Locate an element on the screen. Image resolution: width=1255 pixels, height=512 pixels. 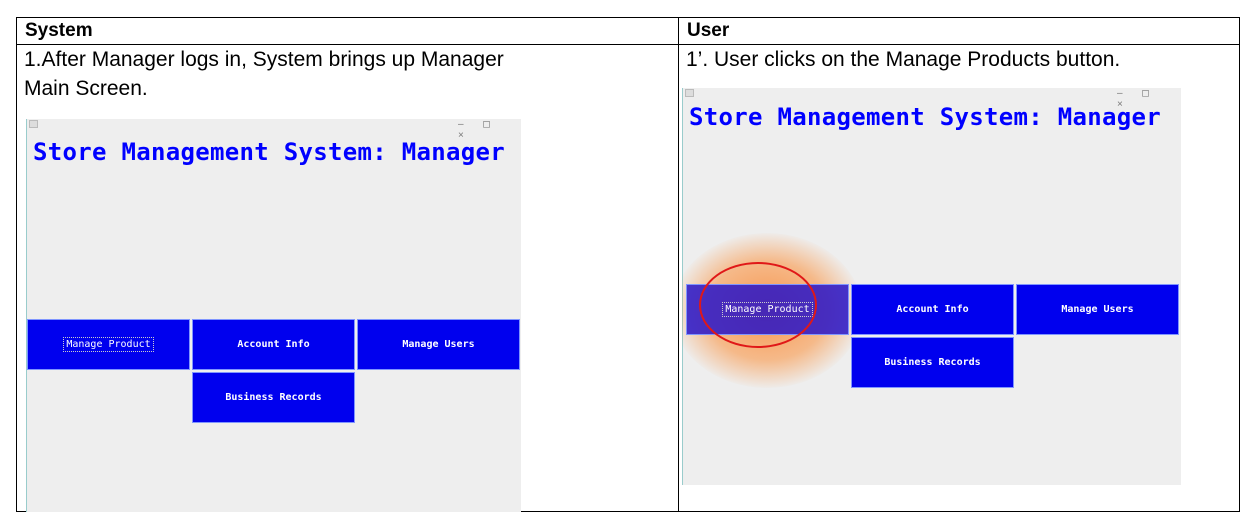
system-column-header: System is located at coordinates (59, 30).